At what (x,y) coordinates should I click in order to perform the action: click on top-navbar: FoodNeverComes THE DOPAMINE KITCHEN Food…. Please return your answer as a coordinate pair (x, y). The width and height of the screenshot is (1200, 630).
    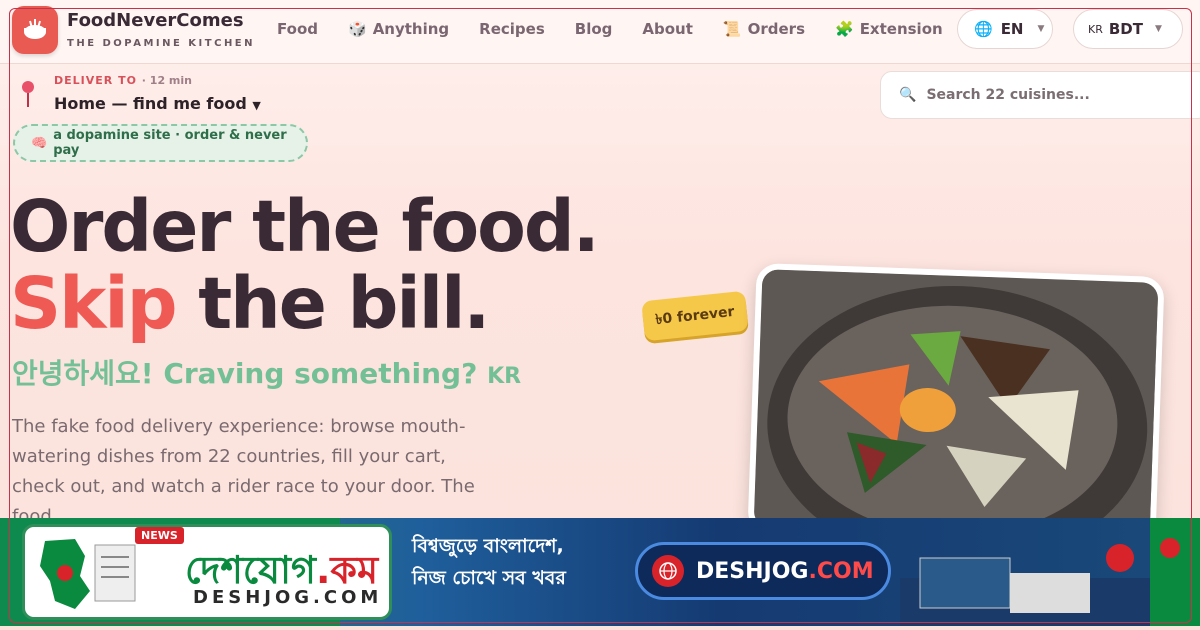
    Looking at the image, I should click on (600, 32).